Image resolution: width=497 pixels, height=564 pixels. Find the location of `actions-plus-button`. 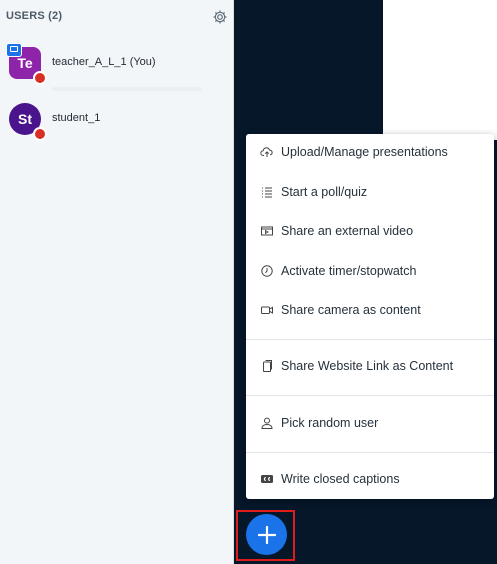

actions-plus-button is located at coordinates (266, 534).